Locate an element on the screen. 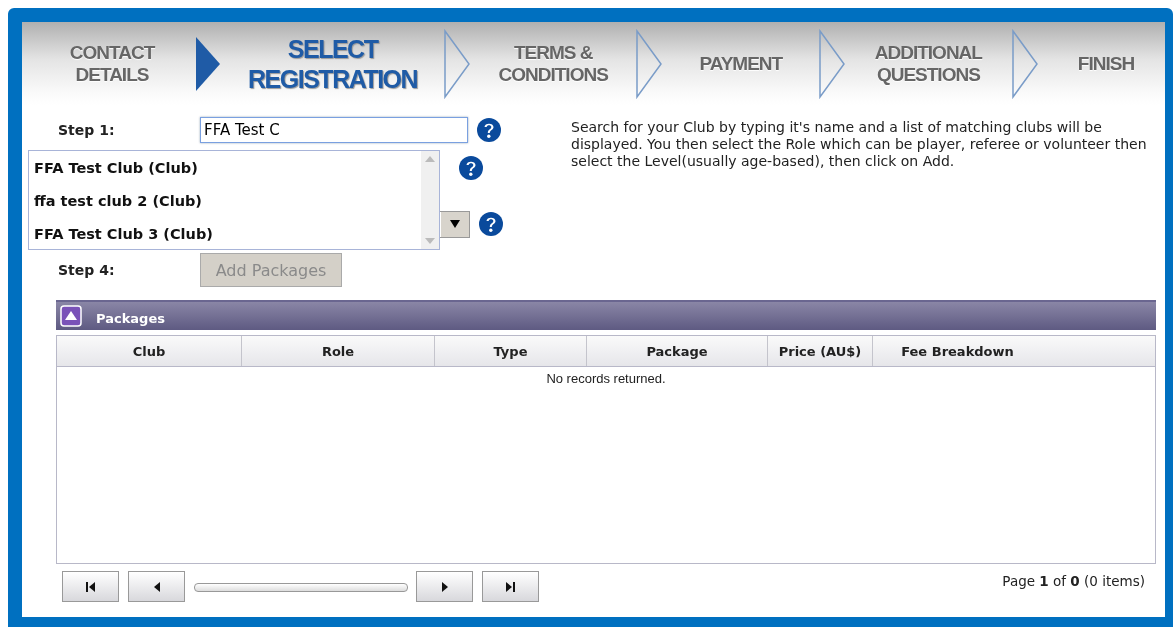 This screenshot has height=627, width=1173. next-page-button is located at coordinates (444, 586).